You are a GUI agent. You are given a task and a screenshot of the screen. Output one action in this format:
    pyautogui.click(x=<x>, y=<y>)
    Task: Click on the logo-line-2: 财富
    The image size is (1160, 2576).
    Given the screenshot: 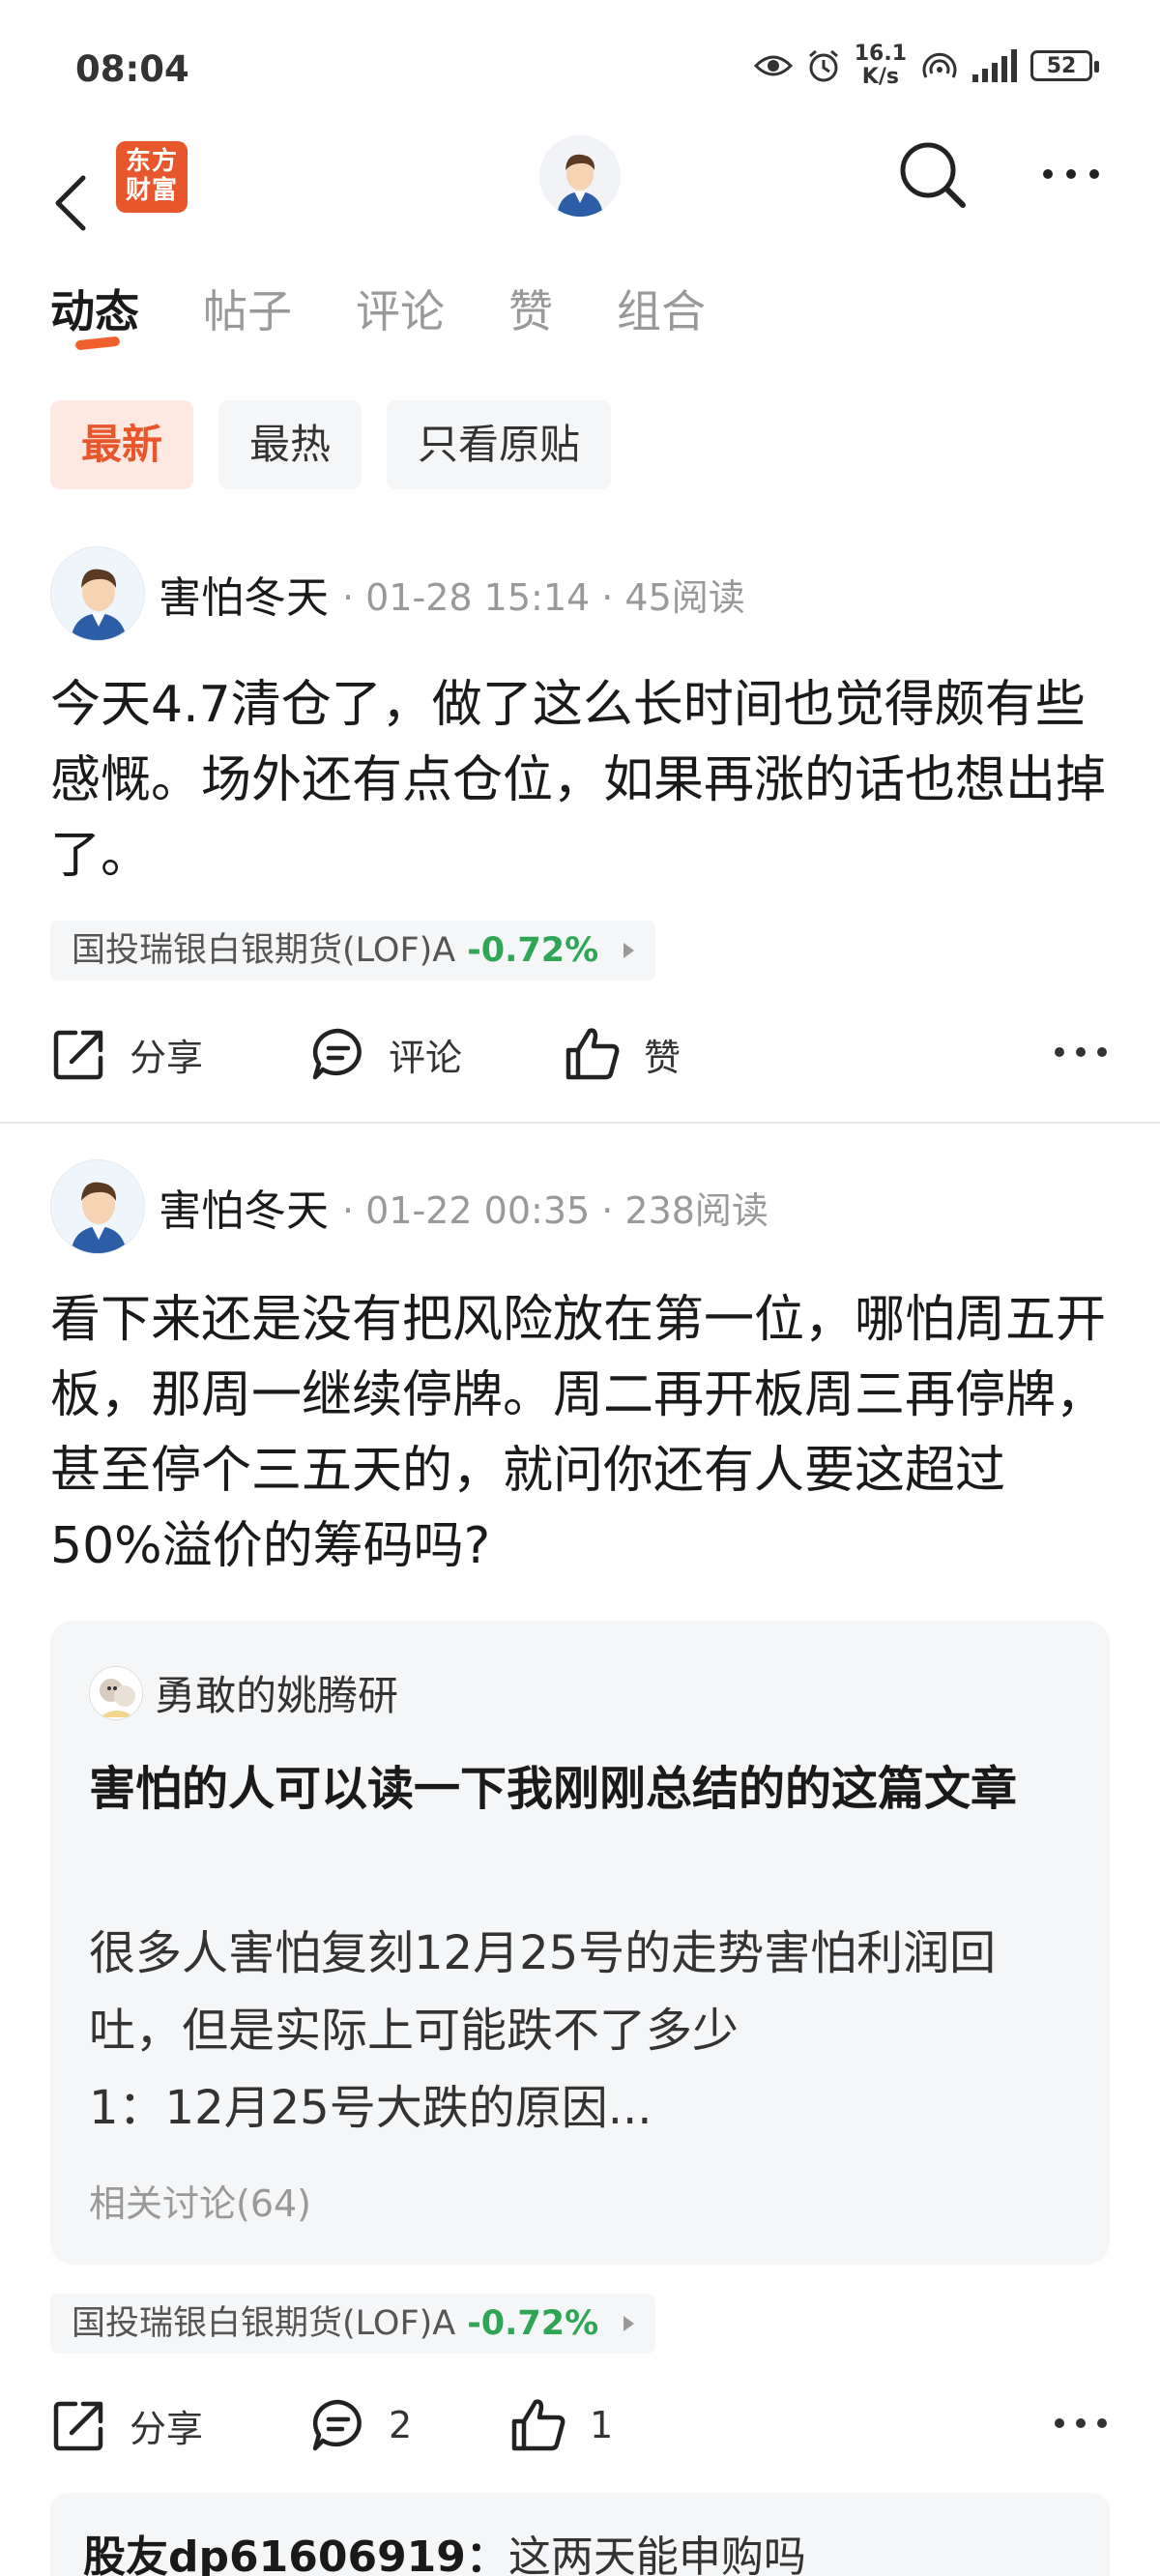 What is the action you would take?
    pyautogui.click(x=152, y=190)
    